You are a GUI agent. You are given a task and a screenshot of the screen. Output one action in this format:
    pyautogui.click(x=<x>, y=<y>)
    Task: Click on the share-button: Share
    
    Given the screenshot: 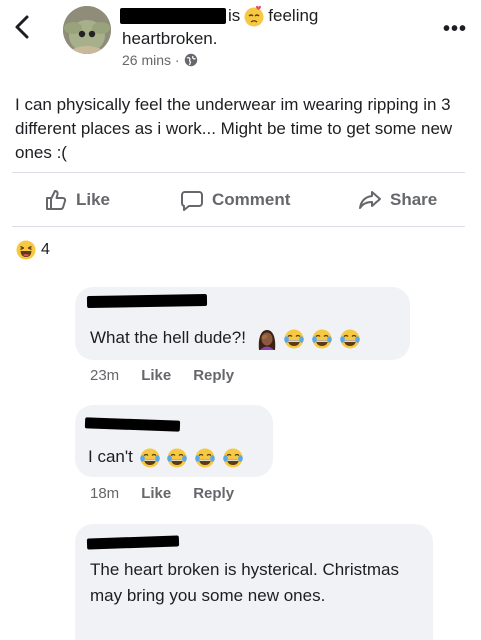 What is the action you would take?
    pyautogui.click(x=397, y=200)
    